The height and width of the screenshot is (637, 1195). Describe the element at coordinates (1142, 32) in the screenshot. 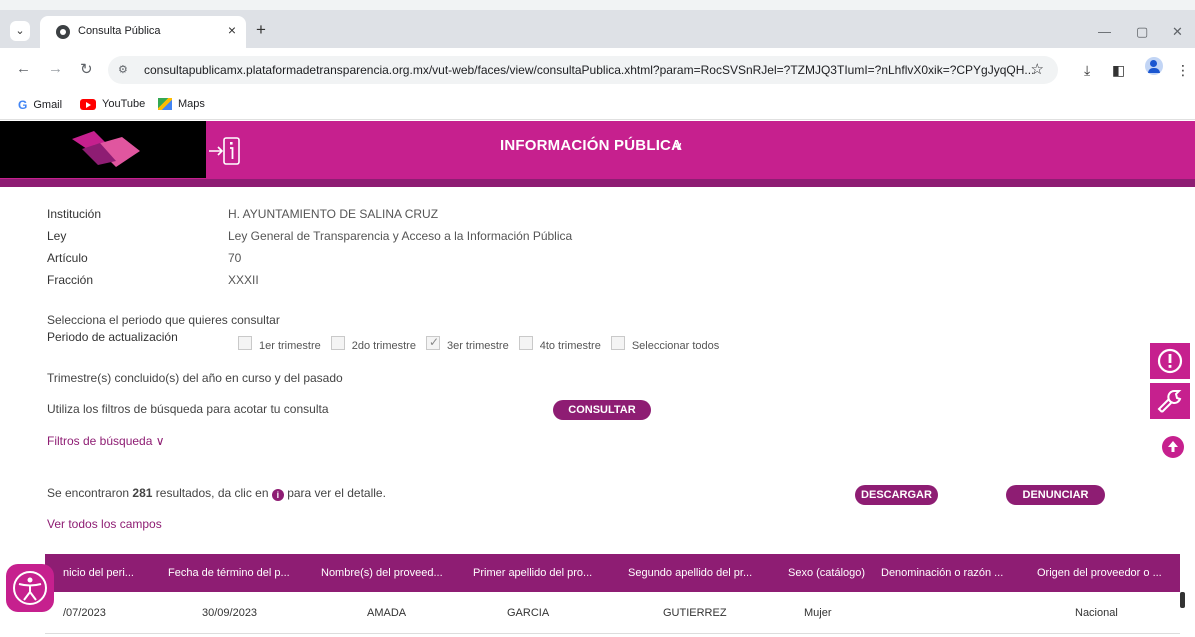

I see `restore-icon: ▢` at that location.